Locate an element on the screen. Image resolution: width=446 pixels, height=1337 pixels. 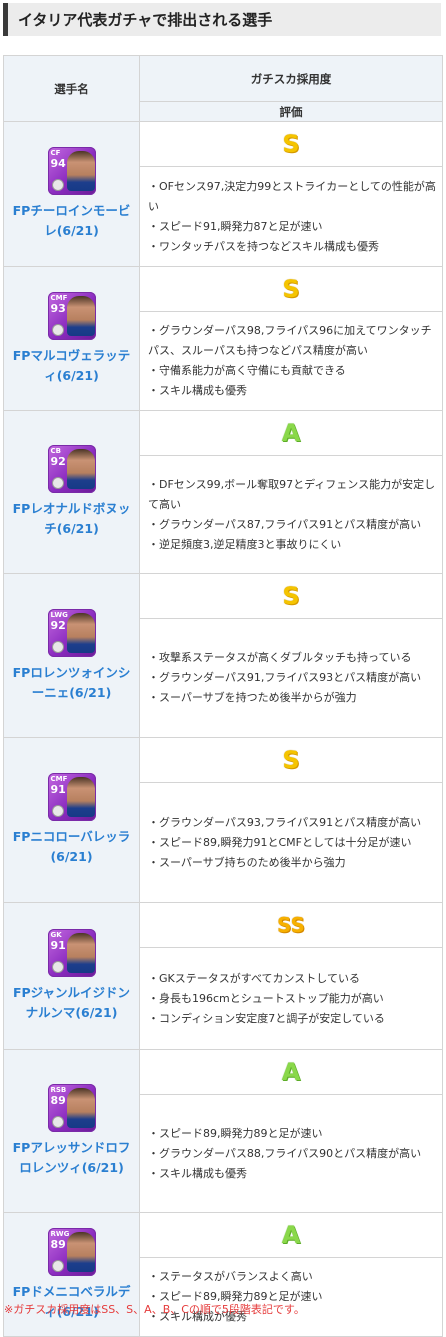
player-name-link: FPレオナルドボヌッチ(6/21) is located at coordinates (71, 519).